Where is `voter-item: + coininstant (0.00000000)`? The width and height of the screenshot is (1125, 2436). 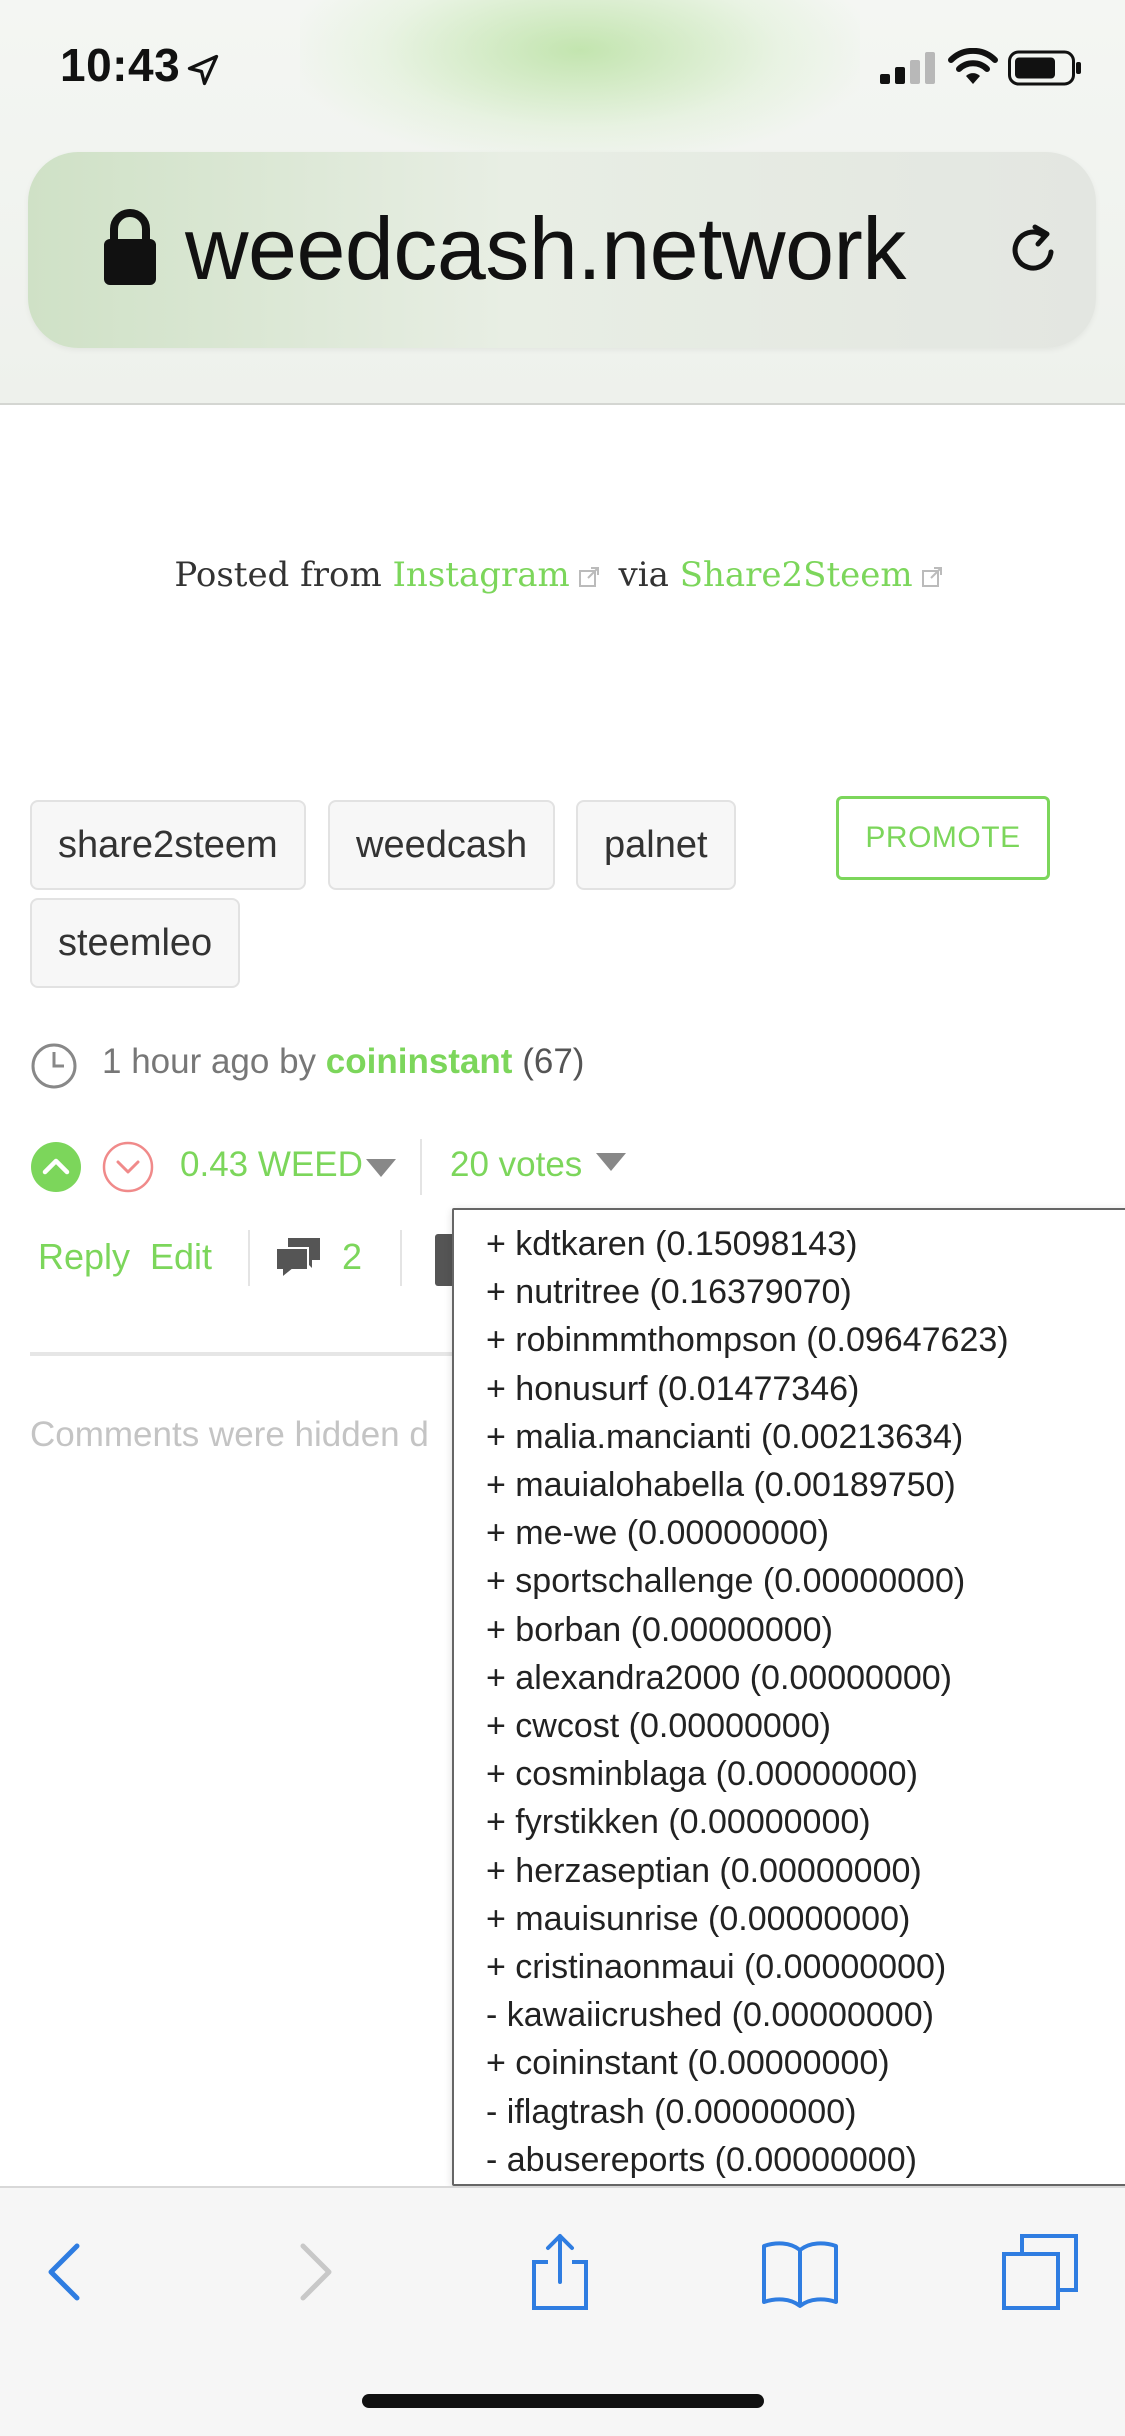
voter-item: + coininstant (0.00000000) is located at coordinates (805, 2063).